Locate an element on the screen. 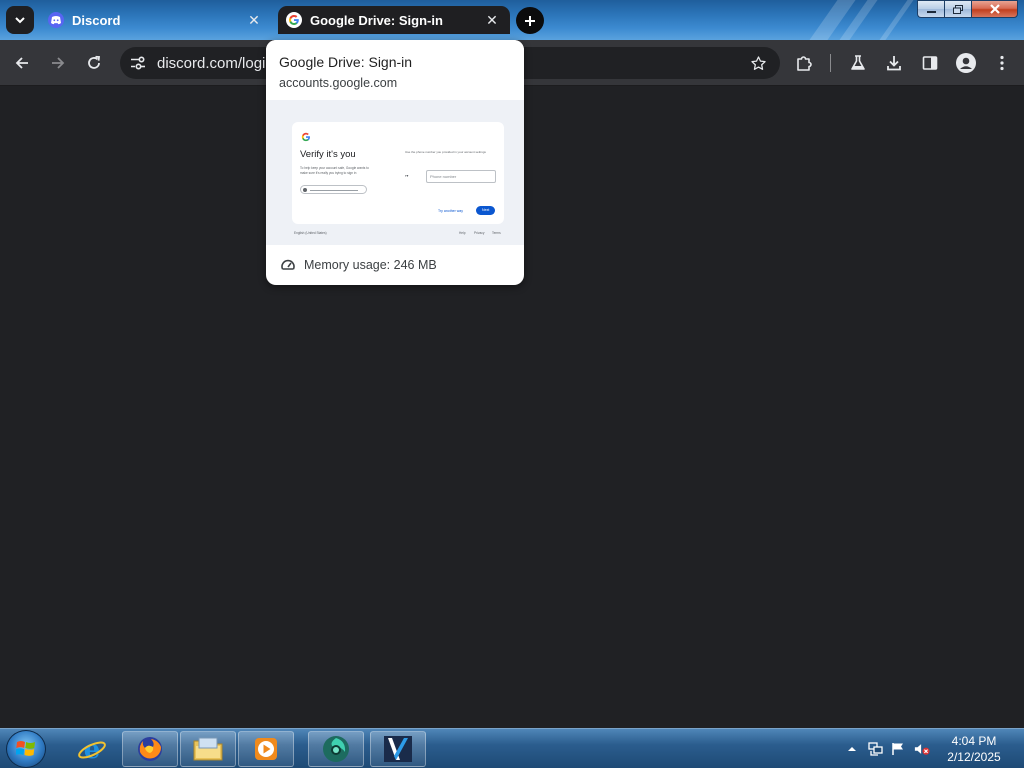  volume-muted-icon is located at coordinates (922, 749).